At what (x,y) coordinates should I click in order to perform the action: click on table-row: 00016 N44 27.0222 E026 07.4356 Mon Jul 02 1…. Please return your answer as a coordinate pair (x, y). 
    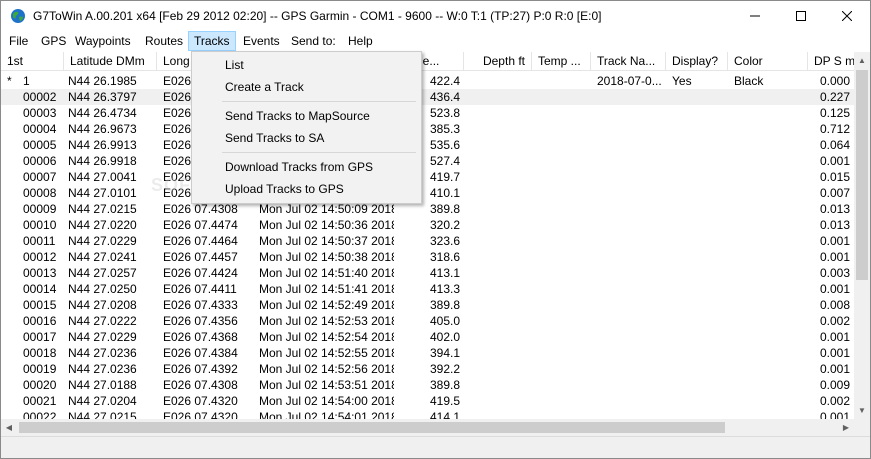
    Looking at the image, I should click on (427, 321).